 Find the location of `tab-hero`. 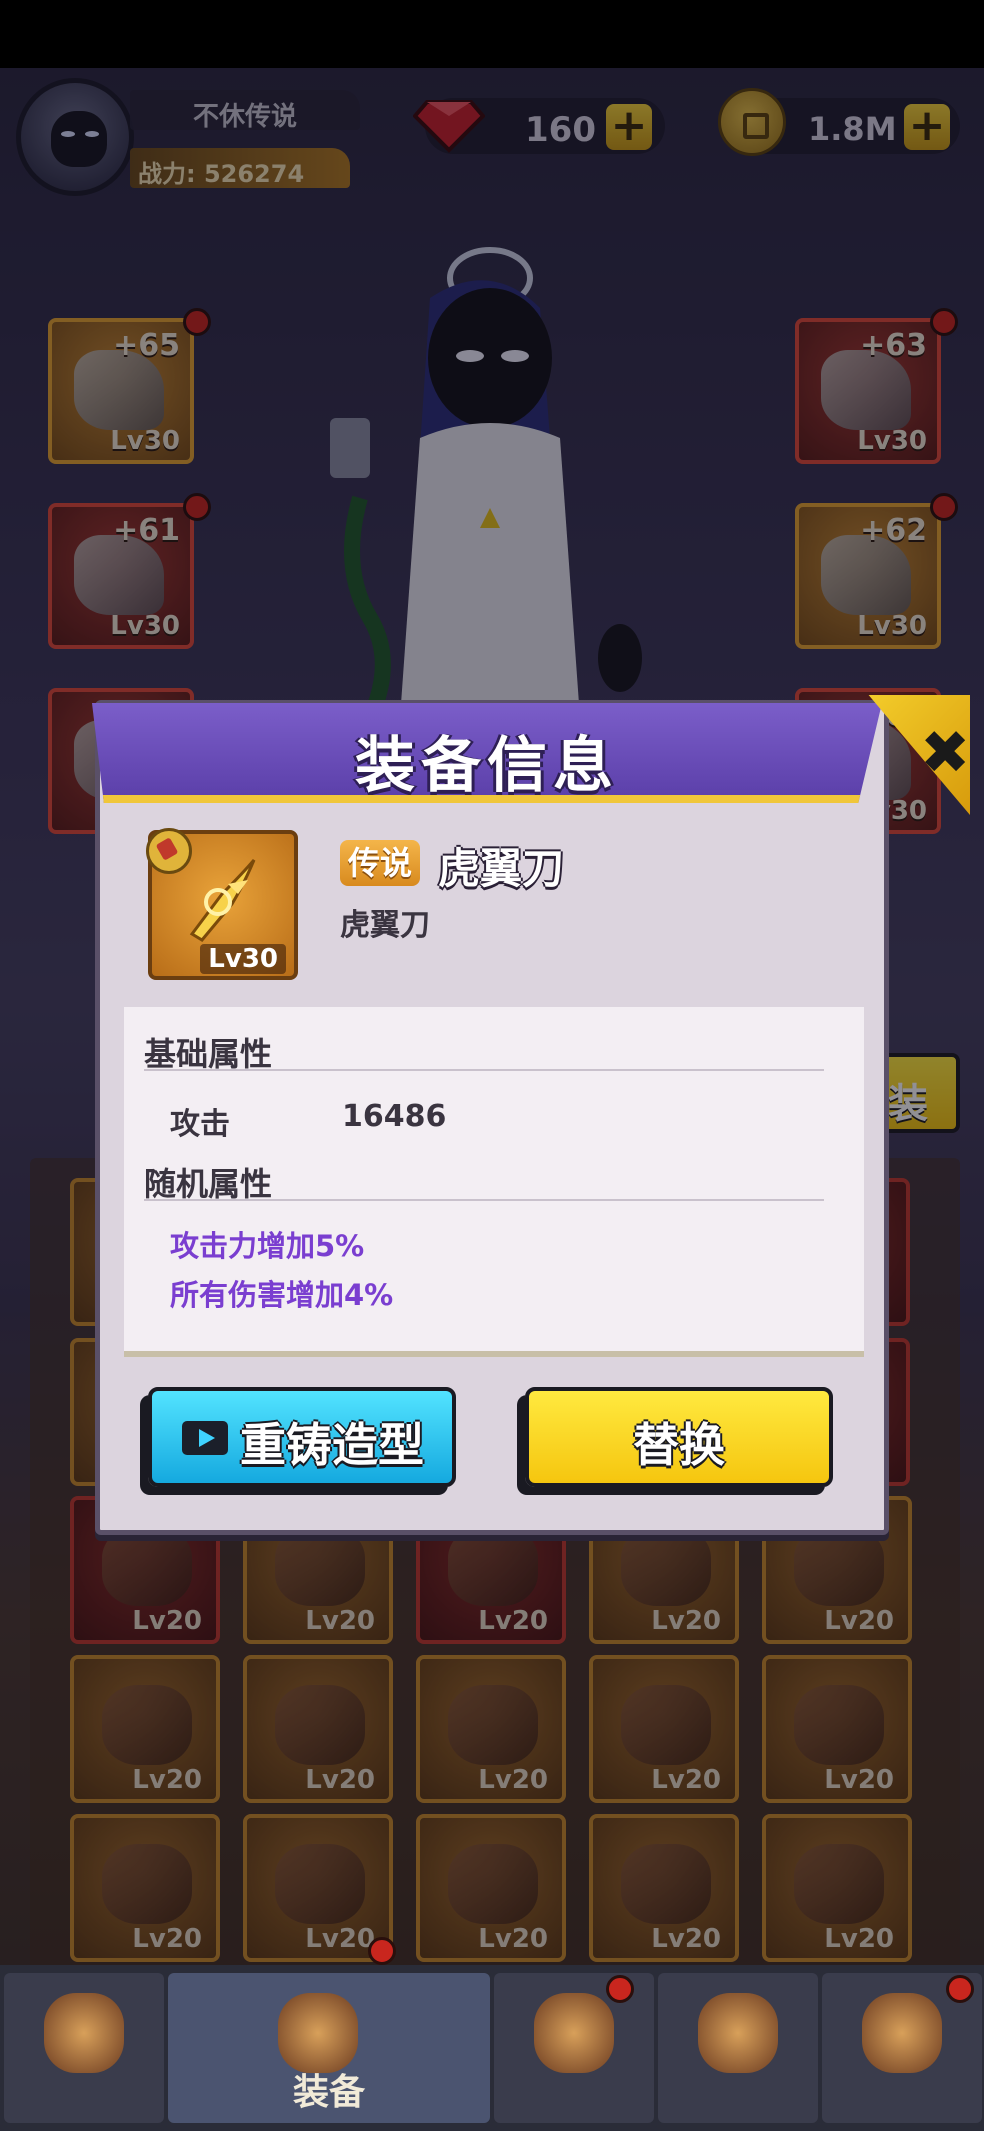

tab-hero is located at coordinates (84, 2048).